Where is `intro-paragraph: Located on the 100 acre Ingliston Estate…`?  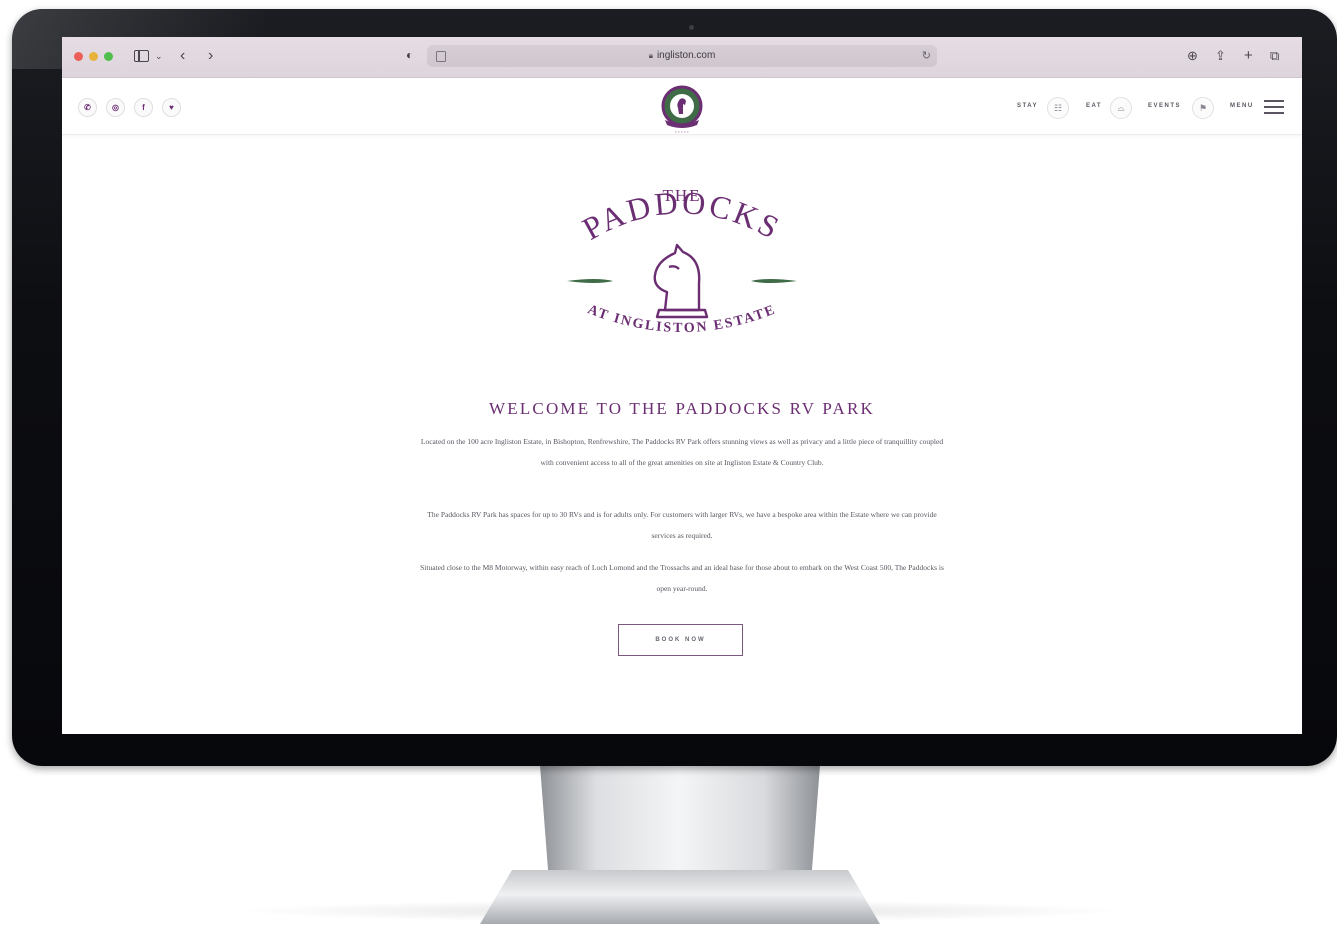
intro-paragraph: Located on the 100 acre Ingliston Estate… is located at coordinates (682, 452).